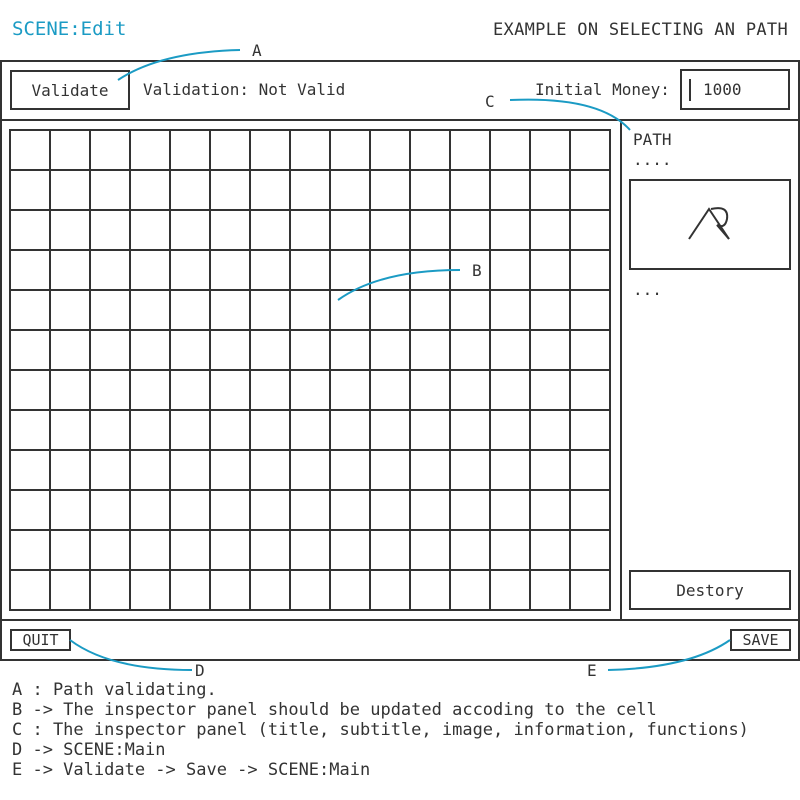 This screenshot has height=800, width=800. What do you see at coordinates (70, 90) in the screenshot?
I see `validate-button: Validate` at bounding box center [70, 90].